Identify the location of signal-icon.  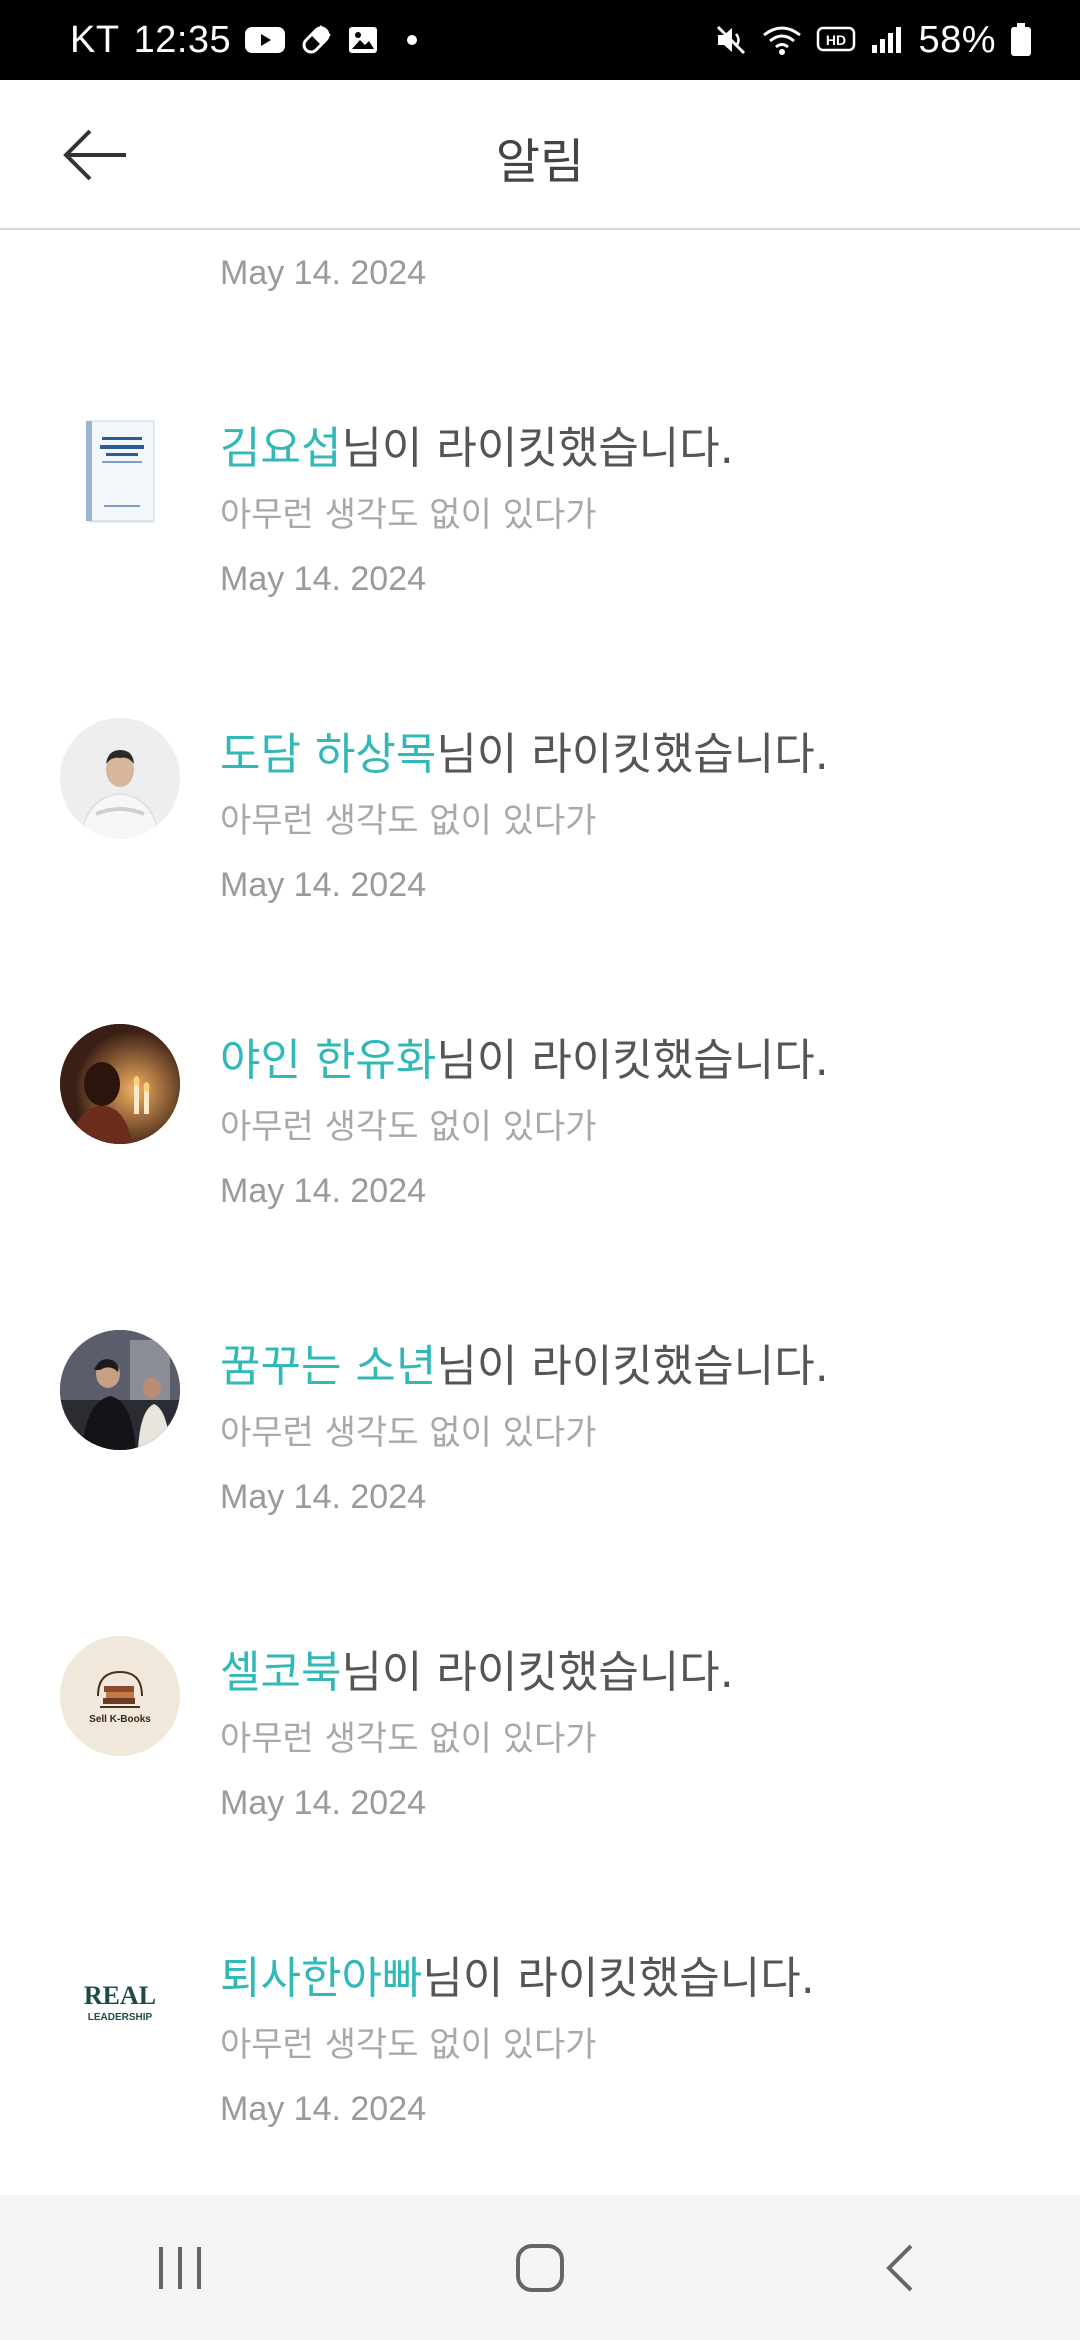
(887, 40).